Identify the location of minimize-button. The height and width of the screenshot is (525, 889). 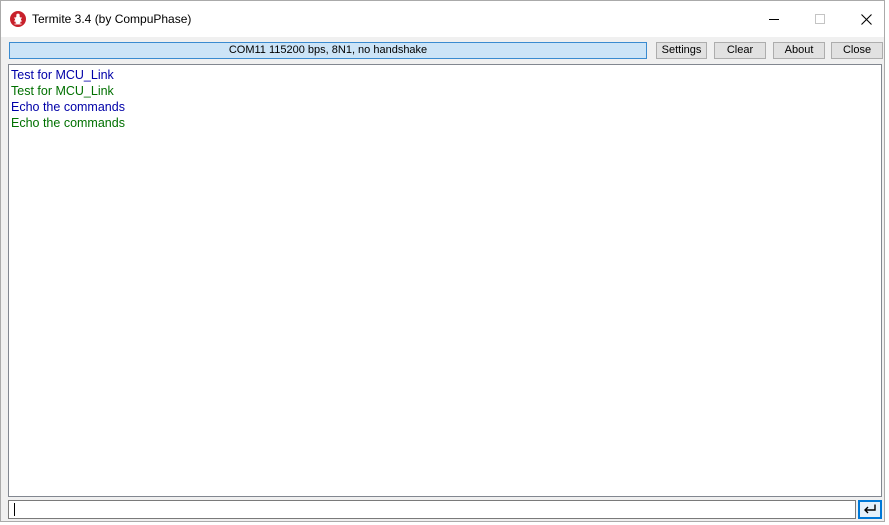
(774, 19).